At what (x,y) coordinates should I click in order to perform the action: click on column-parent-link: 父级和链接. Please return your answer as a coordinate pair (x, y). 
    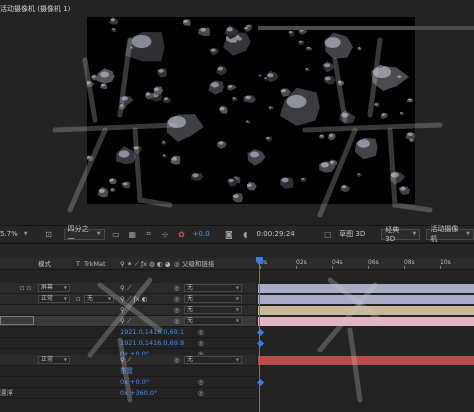
    Looking at the image, I should click on (198, 264).